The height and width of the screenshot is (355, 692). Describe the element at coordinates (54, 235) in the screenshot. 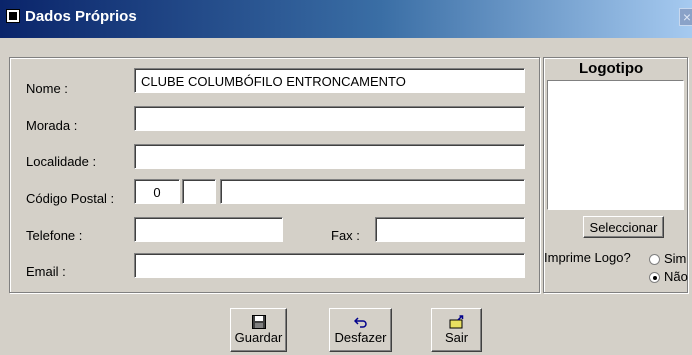

I see `telefone-label: Telefone :` at that location.